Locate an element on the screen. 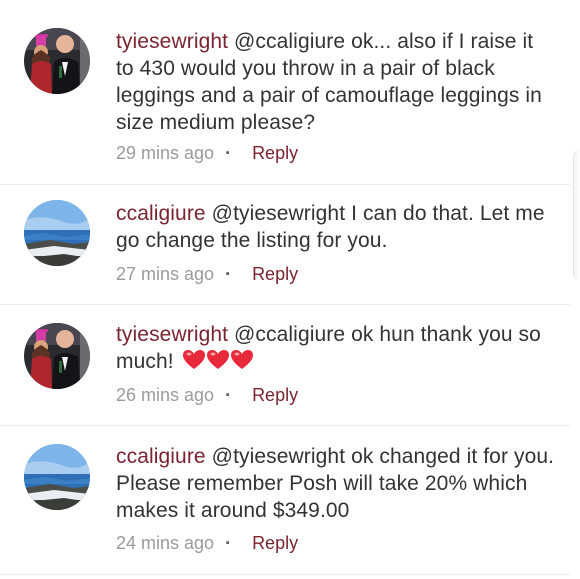 This screenshot has width=580, height=579. comment-meta: 27 mins ago · Reply is located at coordinates (207, 274).